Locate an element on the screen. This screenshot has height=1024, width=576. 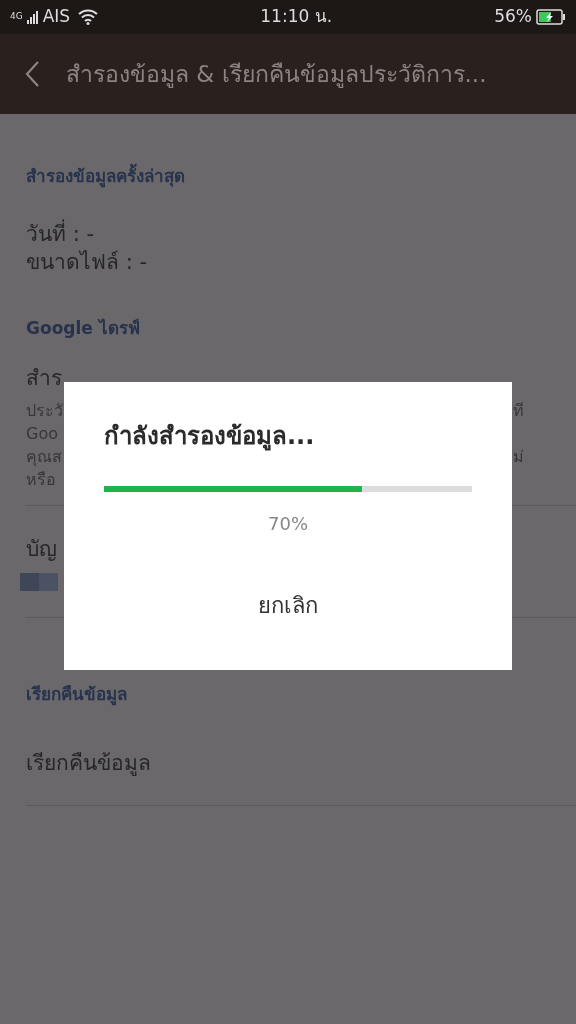
section-header: เรียกคืนข้อมูล is located at coordinates (76, 695).